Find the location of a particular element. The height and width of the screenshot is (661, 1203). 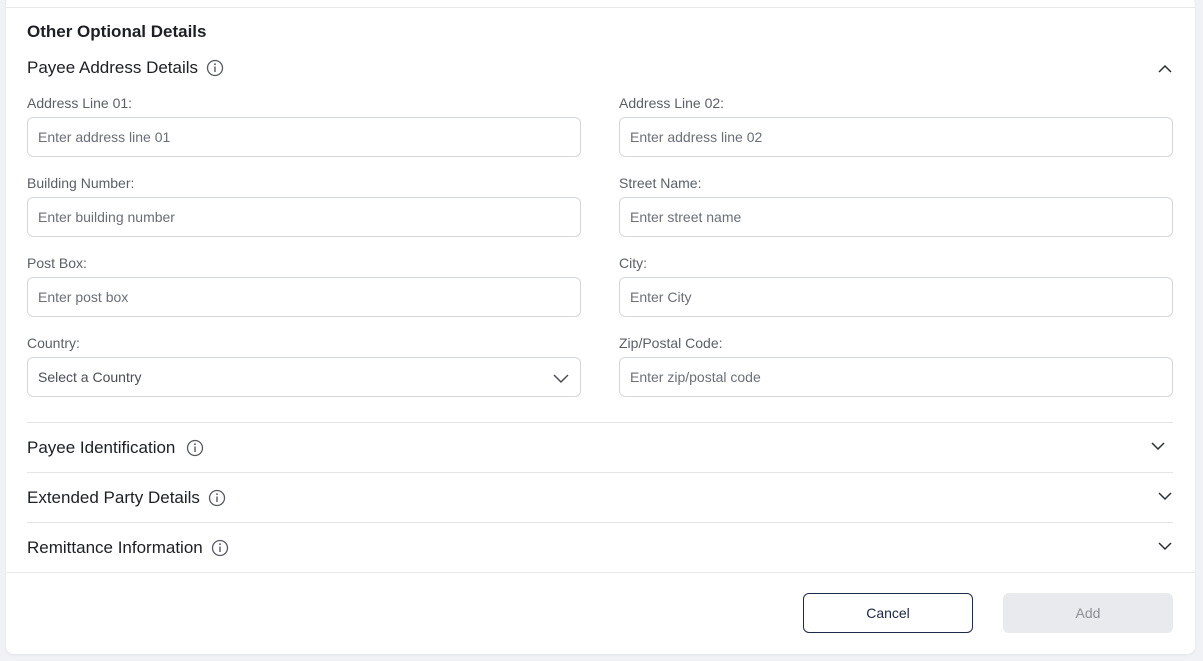

country-select: Select a Country is located at coordinates (304, 377).